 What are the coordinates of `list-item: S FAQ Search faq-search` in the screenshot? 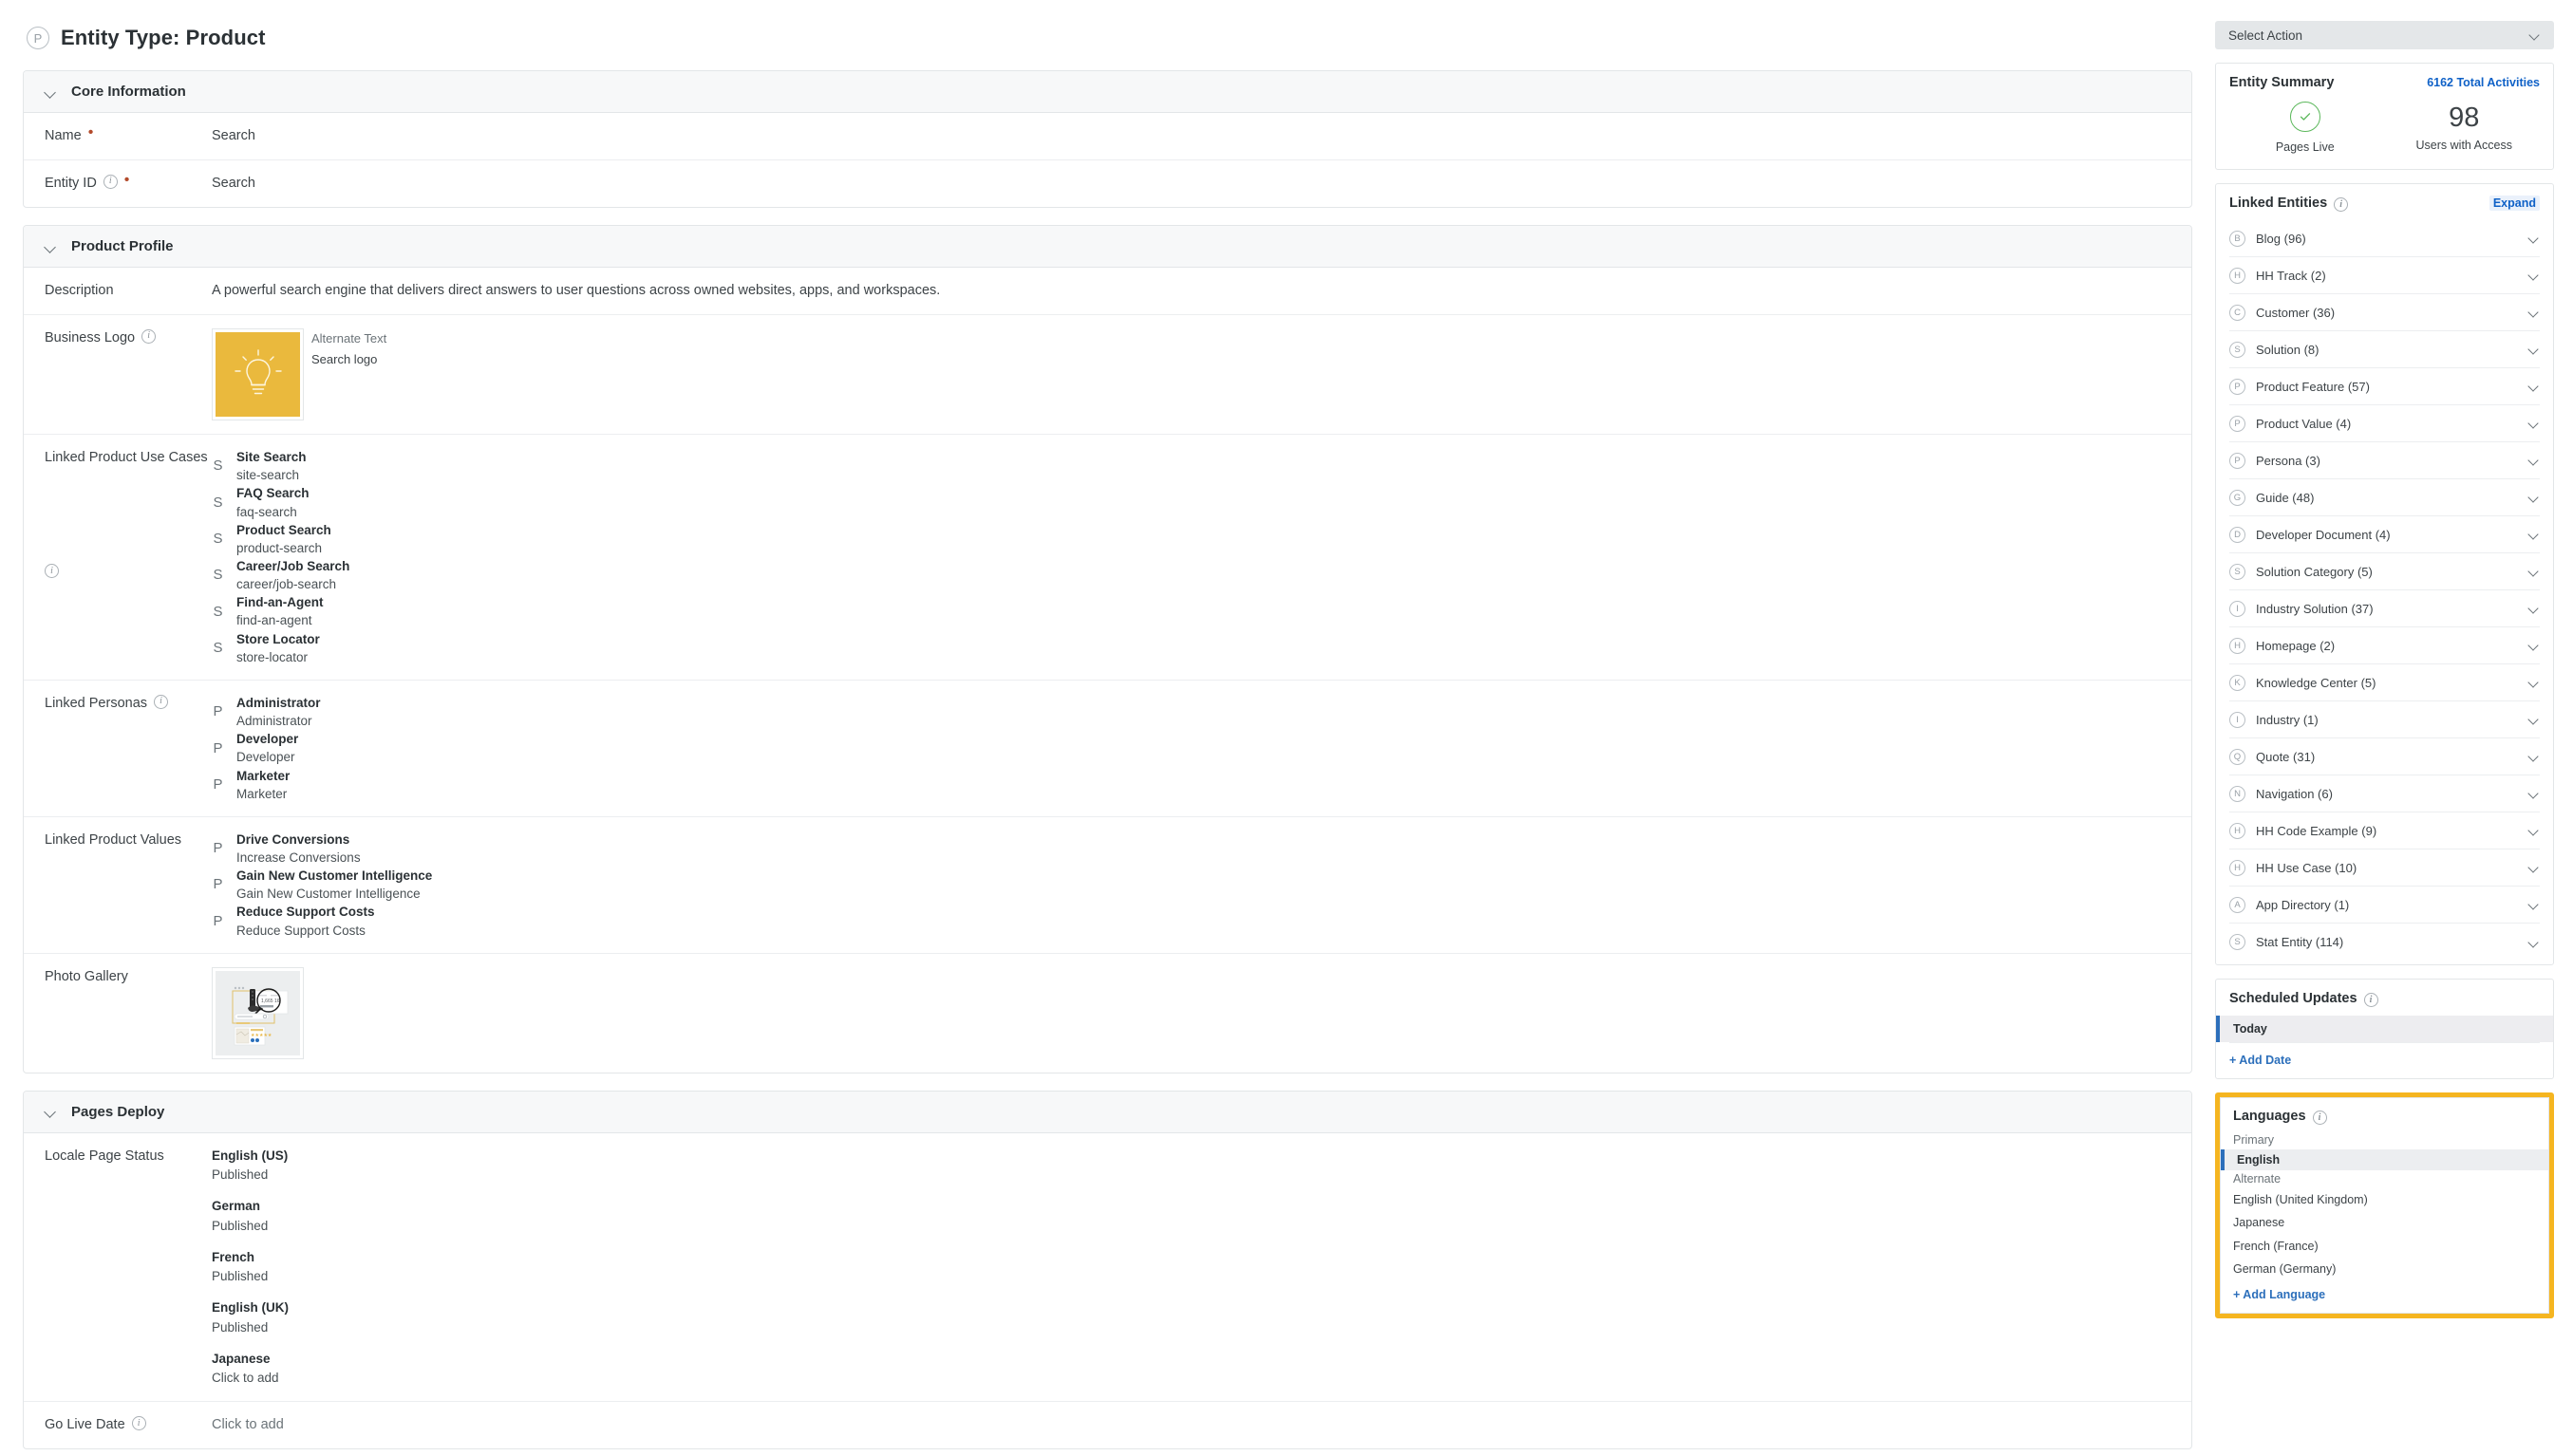 It's located at (1191, 502).